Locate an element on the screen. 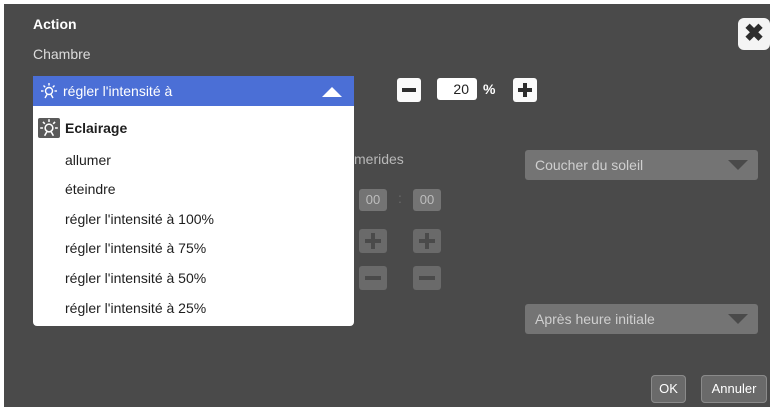  group-eclairage: Eclairage is located at coordinates (193, 129).